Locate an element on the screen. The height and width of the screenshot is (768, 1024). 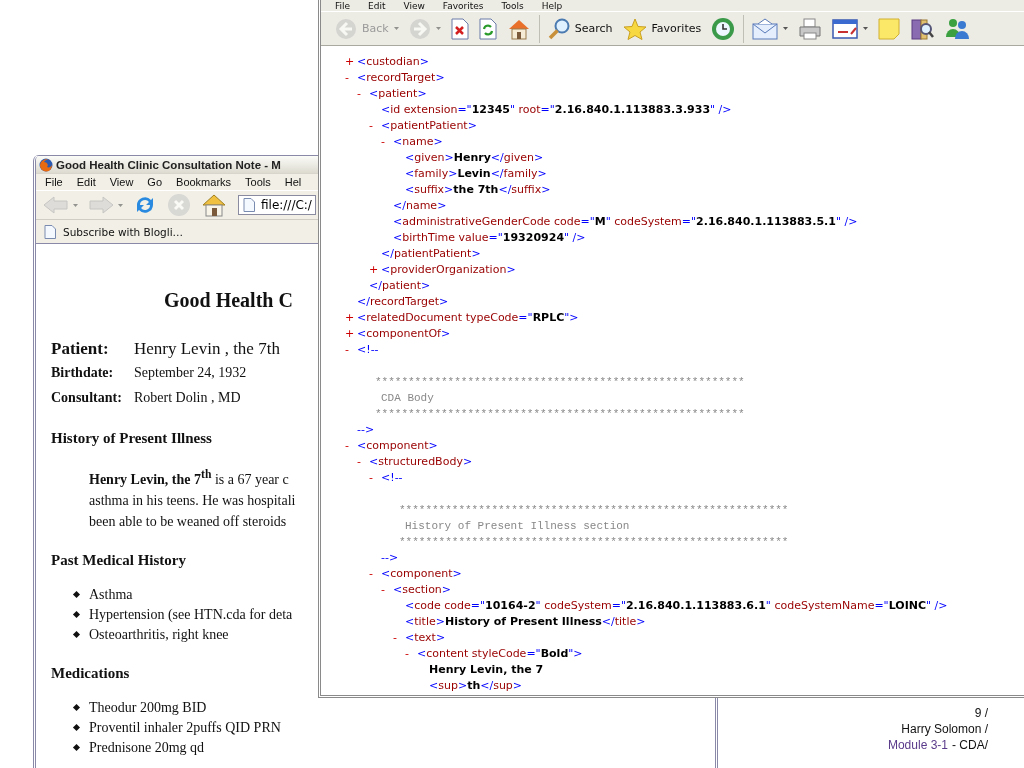
section-heading: Past Medical History is located at coordinates (118, 560).